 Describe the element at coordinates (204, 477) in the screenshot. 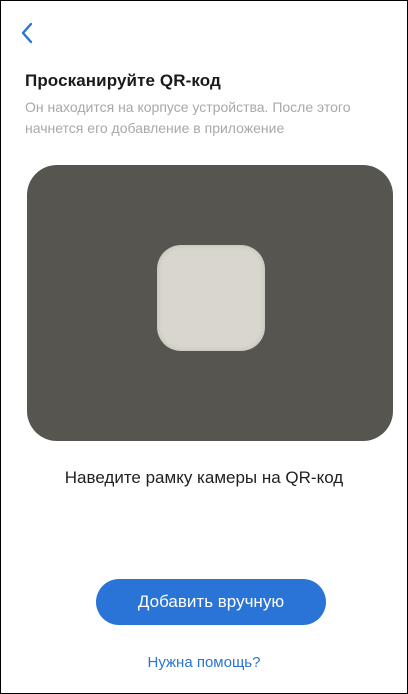

I see `scan-hint: Наведите рамку камеры на QR-код` at that location.